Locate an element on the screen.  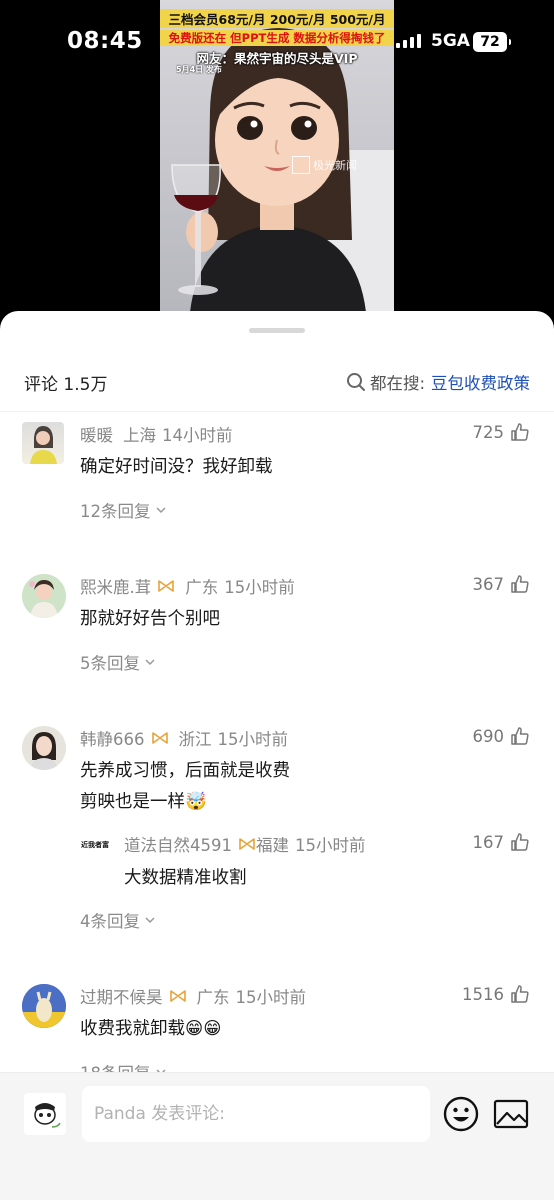
video-watermark: 极光新闻 is located at coordinates (324, 165).